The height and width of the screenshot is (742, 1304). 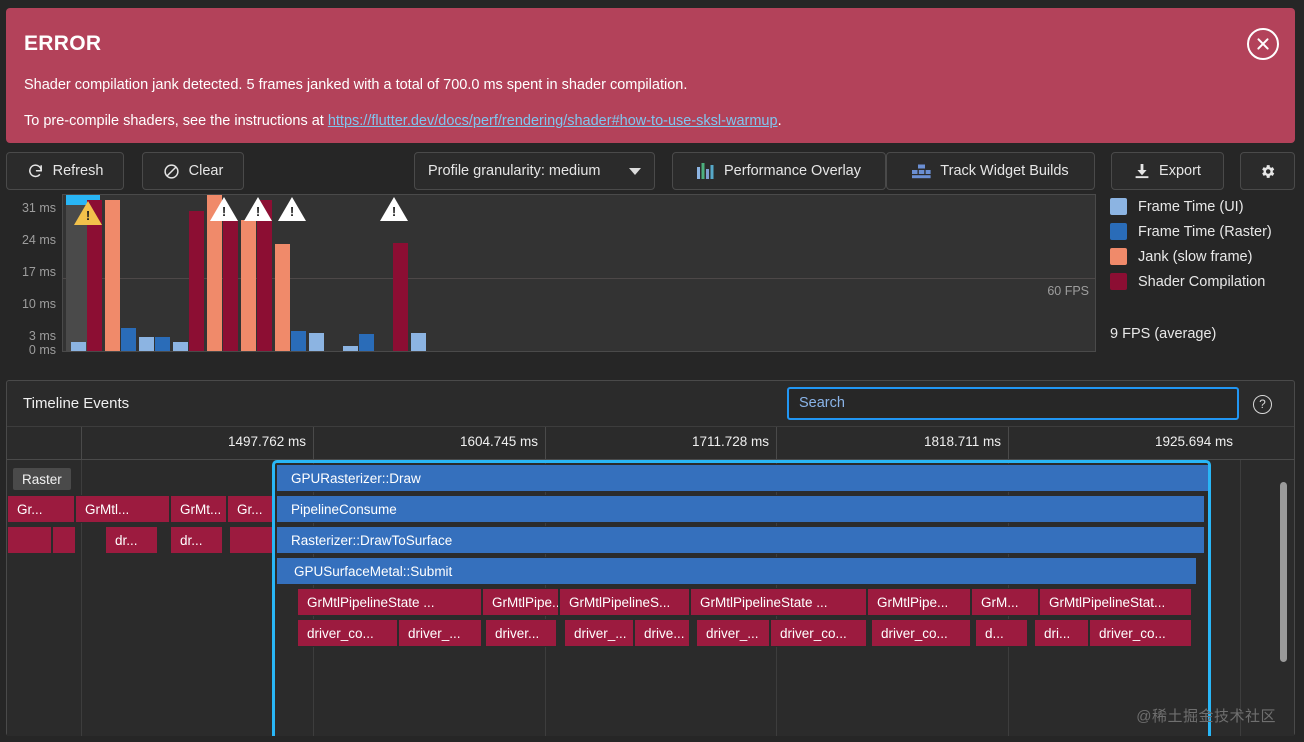 What do you see at coordinates (63, 43) in the screenshot?
I see `error-title: ERROR` at bounding box center [63, 43].